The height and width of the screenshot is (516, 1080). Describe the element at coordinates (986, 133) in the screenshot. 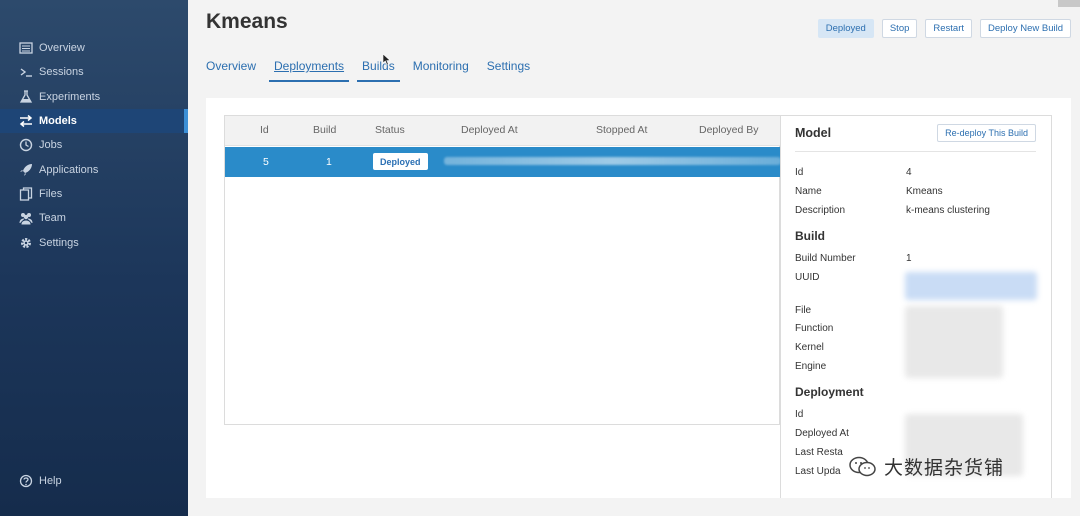

I see `redeploy-build-button: Re-deploy This Build` at that location.